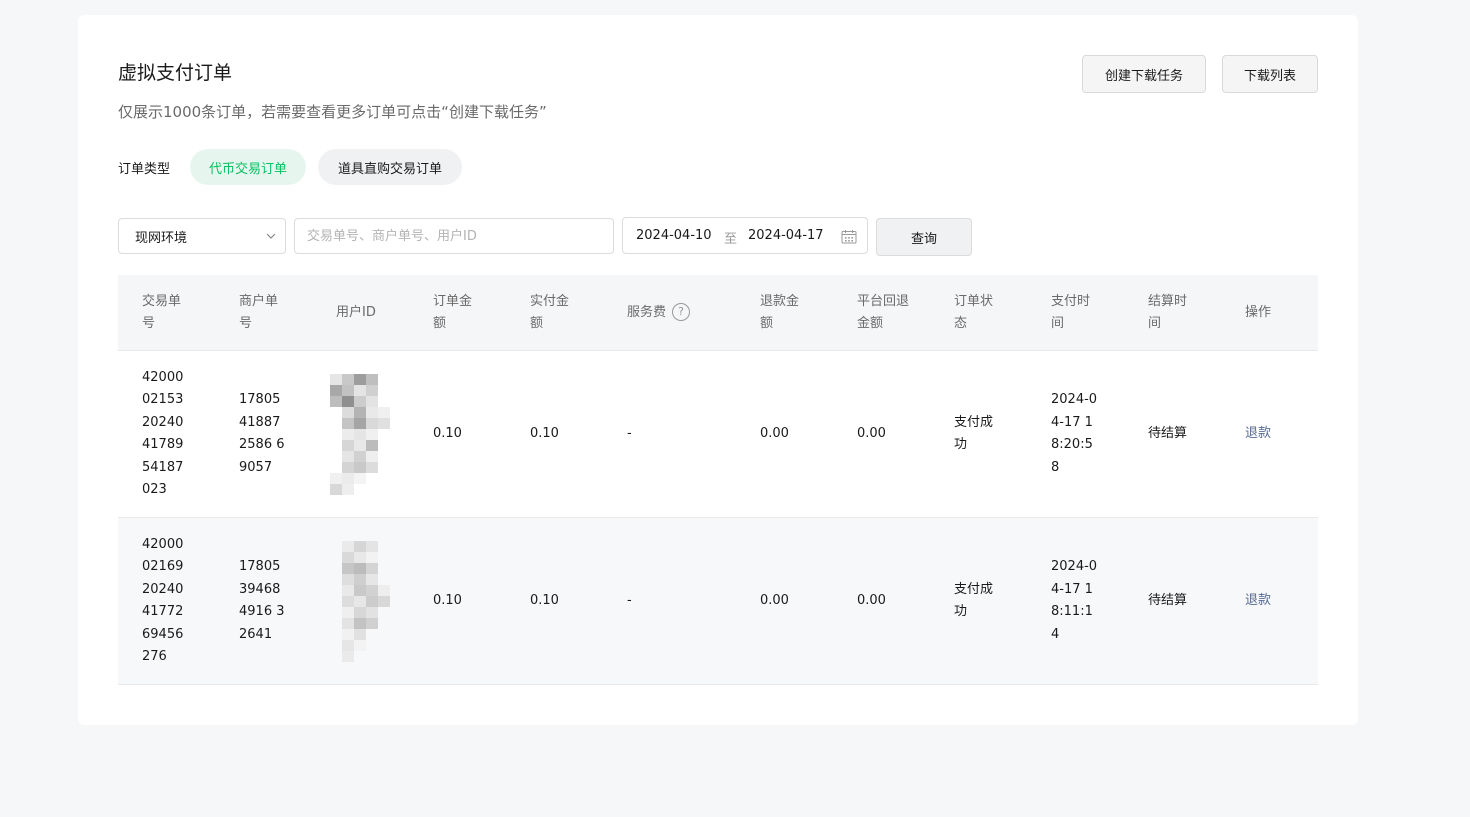 This screenshot has height=817, width=1470. What do you see at coordinates (1074, 600) in the screenshot?
I see `pay-time-cell: 2024-04-17 18:11:14` at bounding box center [1074, 600].